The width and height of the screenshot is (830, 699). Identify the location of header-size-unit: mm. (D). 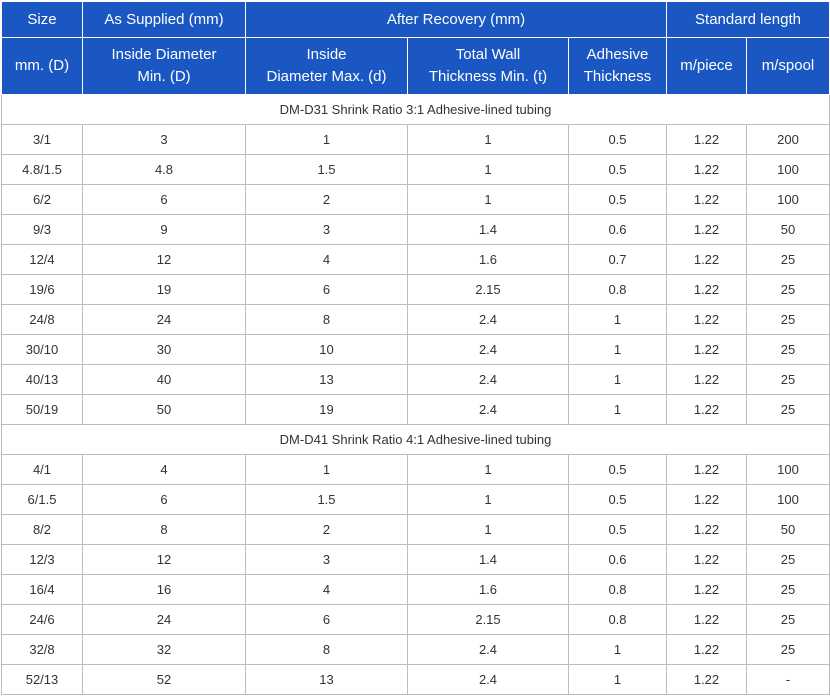
(42, 66).